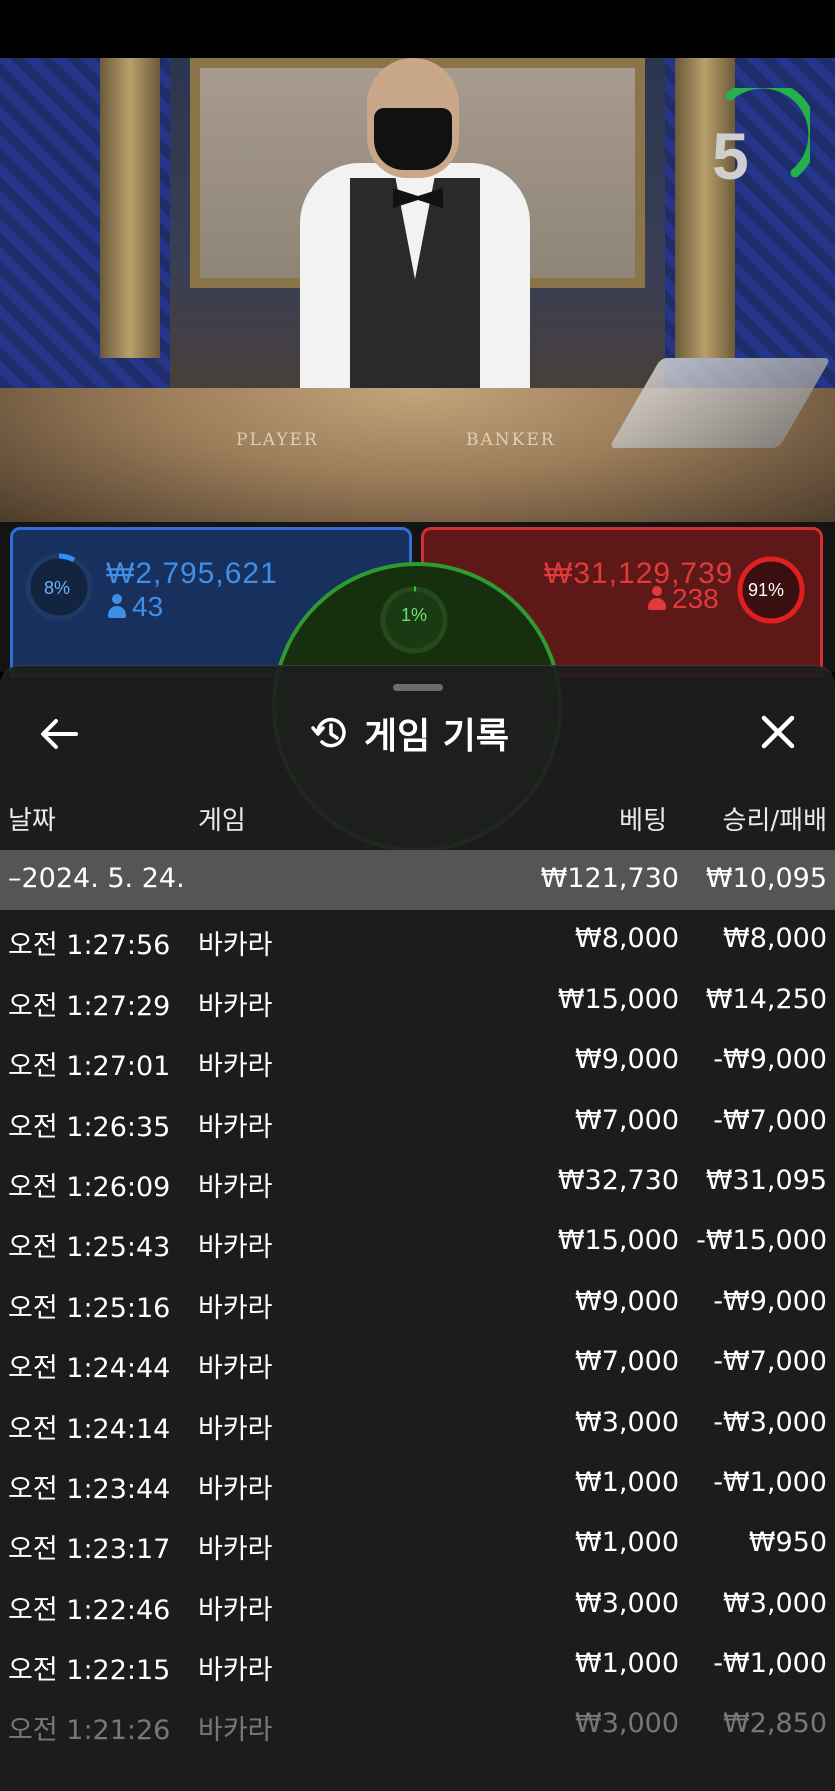 This screenshot has width=835, height=1791. I want to click on table-row: 오전 1:24:44 바카라 ₩7,000 -₩7,000, so click(417, 1363).